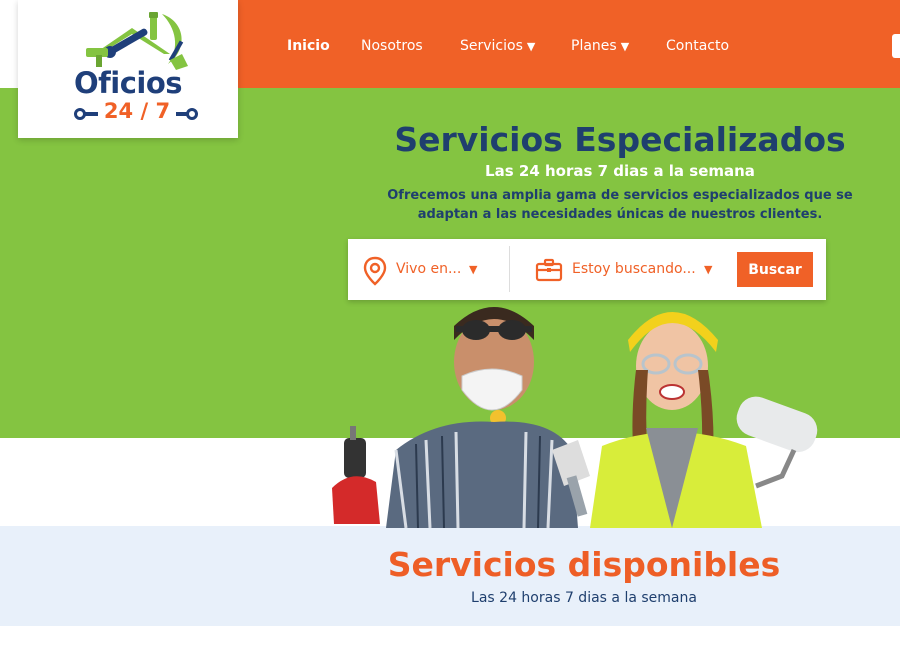 Image resolution: width=900 pixels, height=650 pixels. I want to click on logo: Oficios 24 / 7, so click(128, 69).